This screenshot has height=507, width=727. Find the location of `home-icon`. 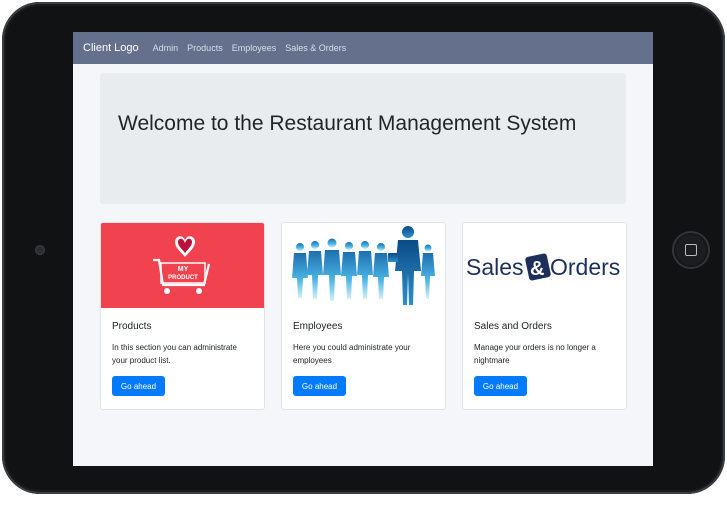

home-icon is located at coordinates (691, 250).